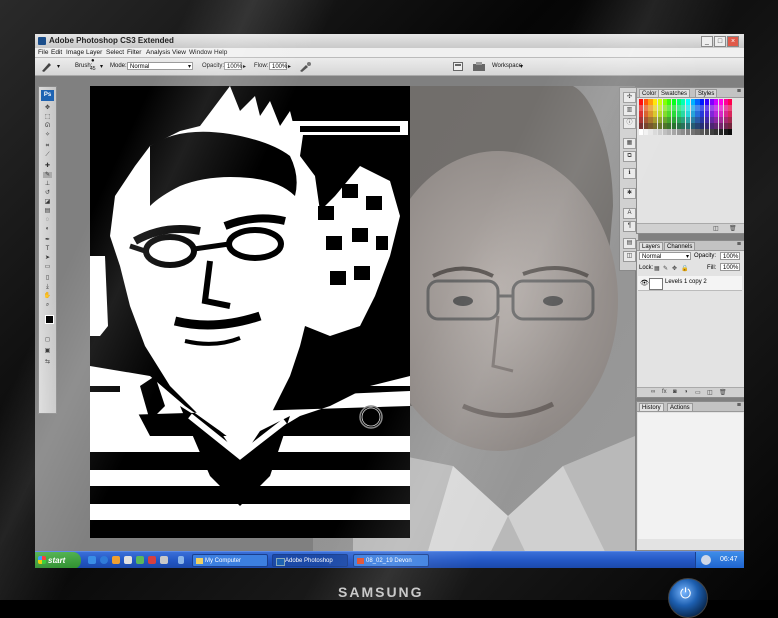 Image resolution: width=778 pixels, height=618 pixels. I want to click on menu-window: Window, so click(200, 52).